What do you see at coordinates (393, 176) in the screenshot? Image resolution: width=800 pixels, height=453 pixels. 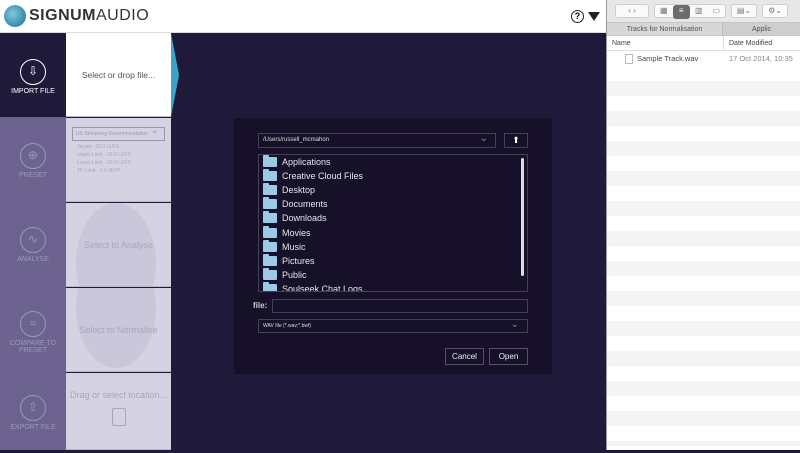 I see `folder-item: Creative Cloud Files` at bounding box center [393, 176].